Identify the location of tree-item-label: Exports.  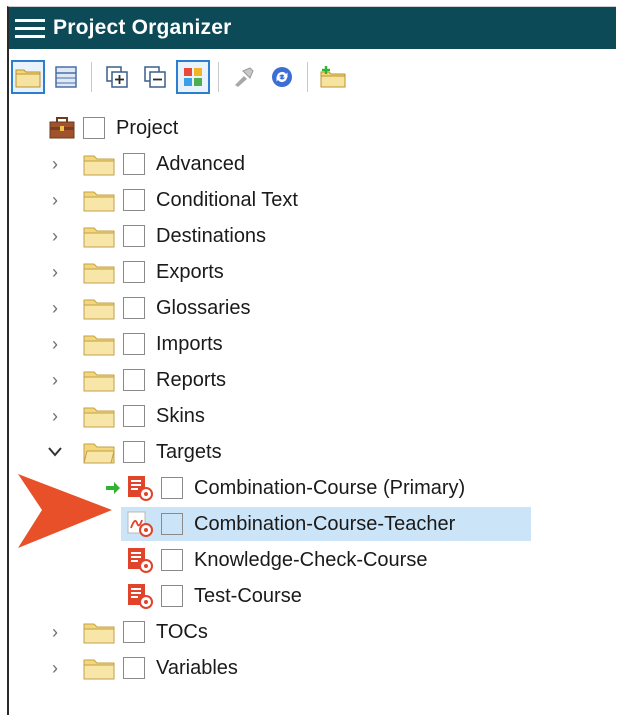
(190, 271).